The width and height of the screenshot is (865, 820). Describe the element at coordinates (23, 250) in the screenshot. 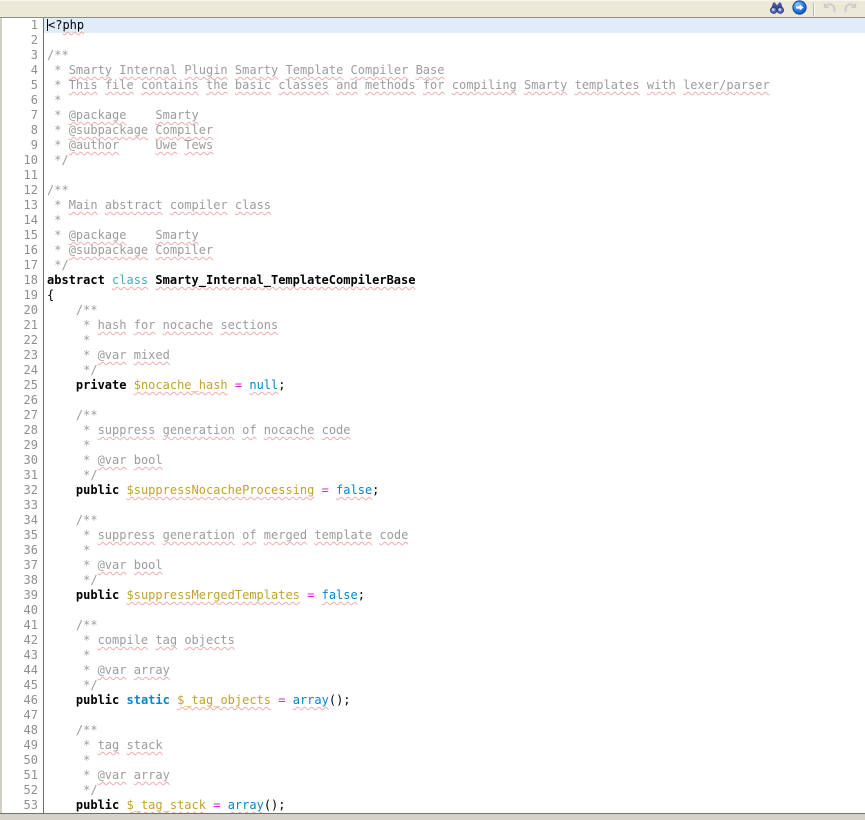

I see `line-number: 16` at that location.